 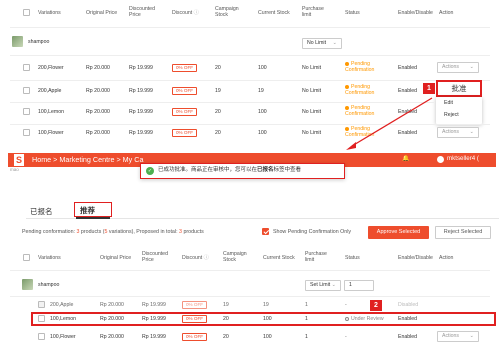 What do you see at coordinates (195, 258) in the screenshot?
I see `col-discount: Discount ⓘ` at bounding box center [195, 258].